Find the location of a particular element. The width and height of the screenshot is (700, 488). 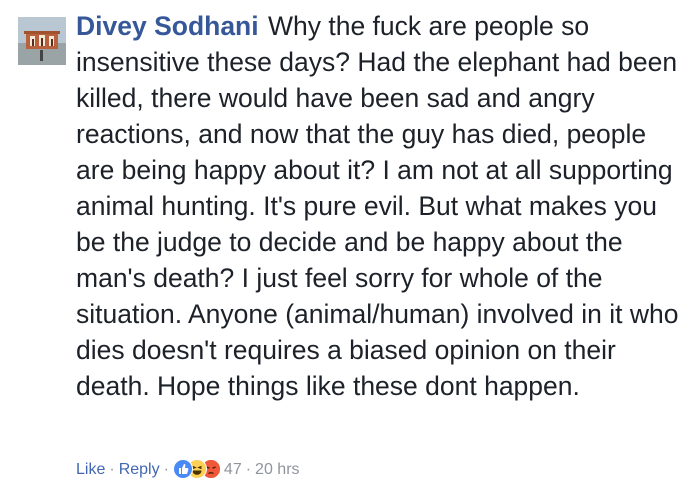

avatar is located at coordinates (42, 41).